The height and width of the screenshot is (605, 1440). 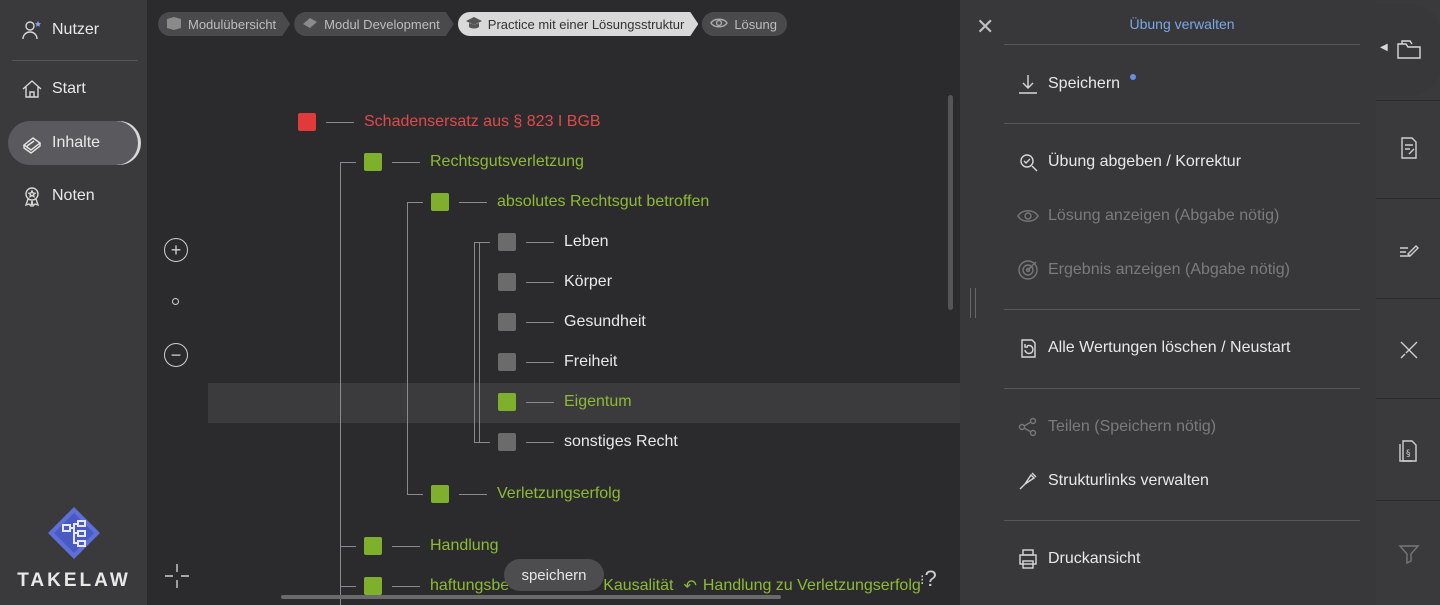 I want to click on show-solution-button: Lösung anzeigen (Abgabe nötig), so click(x=1147, y=216).